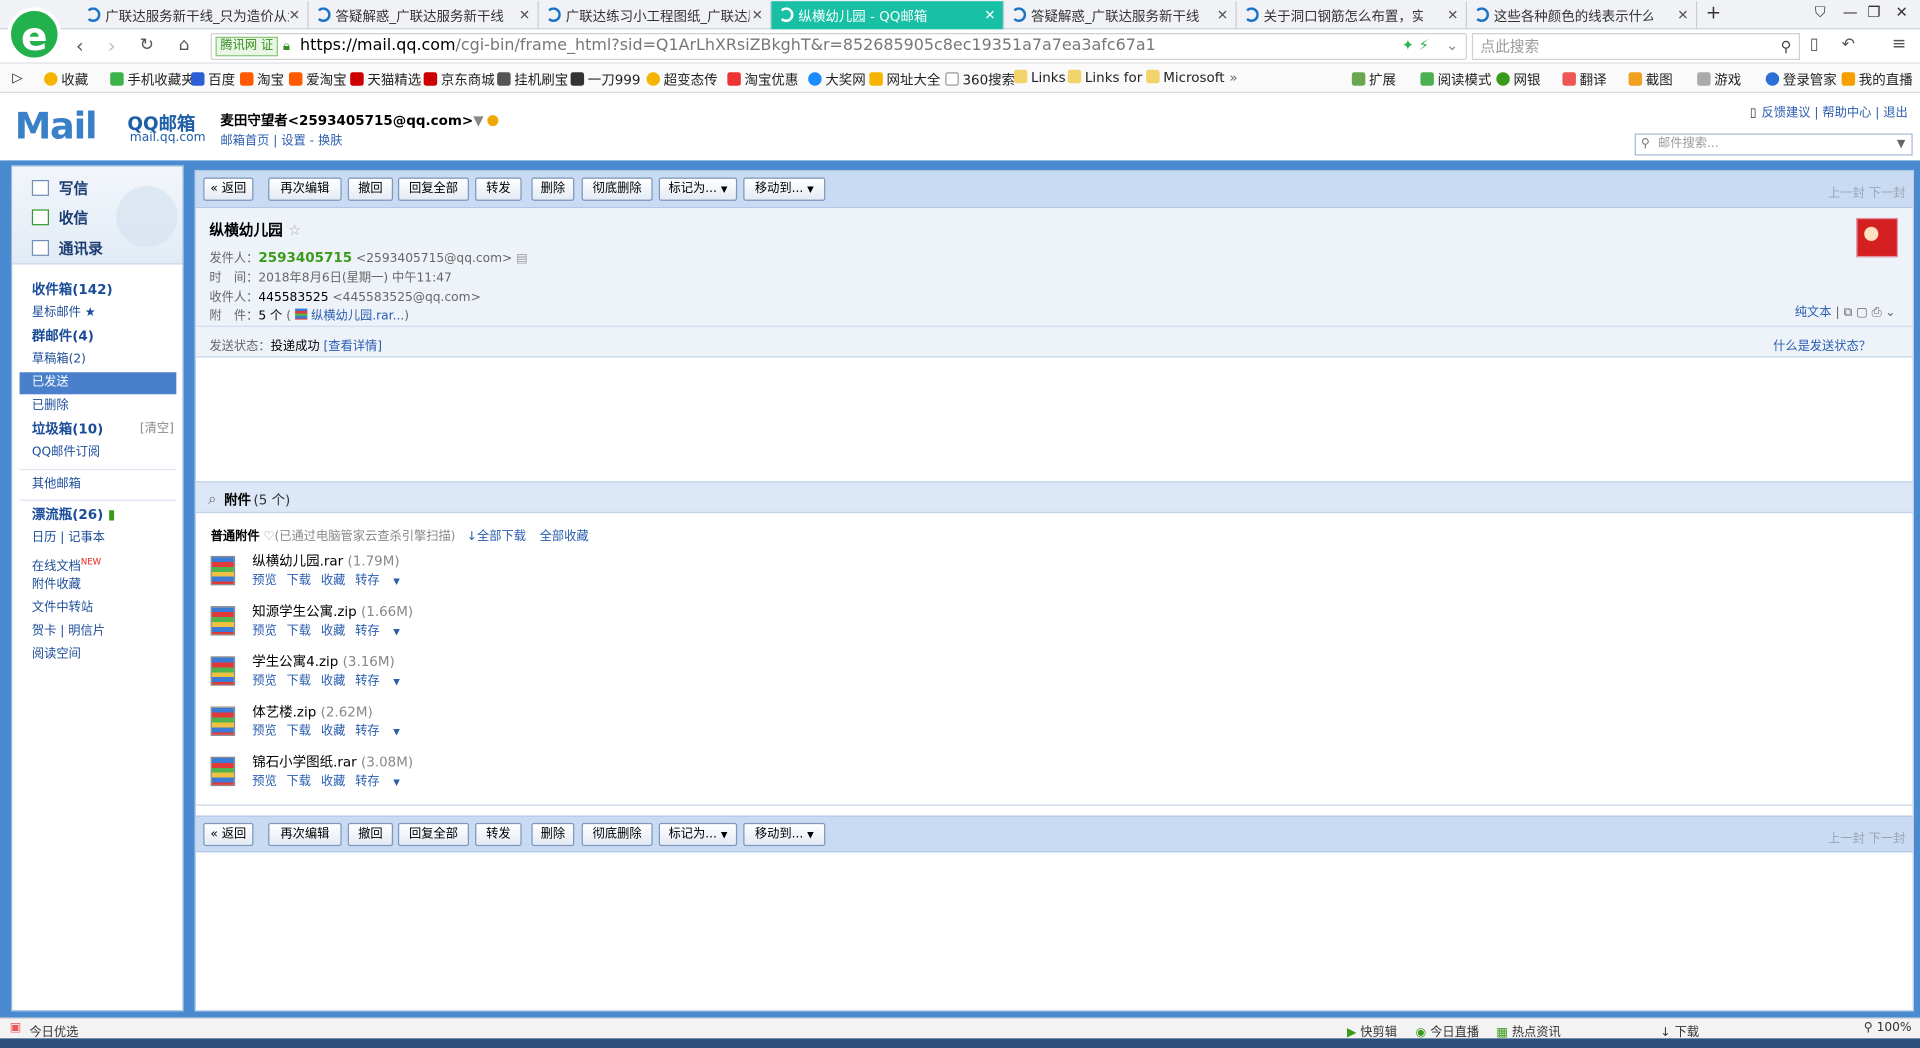 Image resolution: width=1920 pixels, height=1048 pixels. I want to click on chevron-down-icon: ⌄, so click(1452, 45).